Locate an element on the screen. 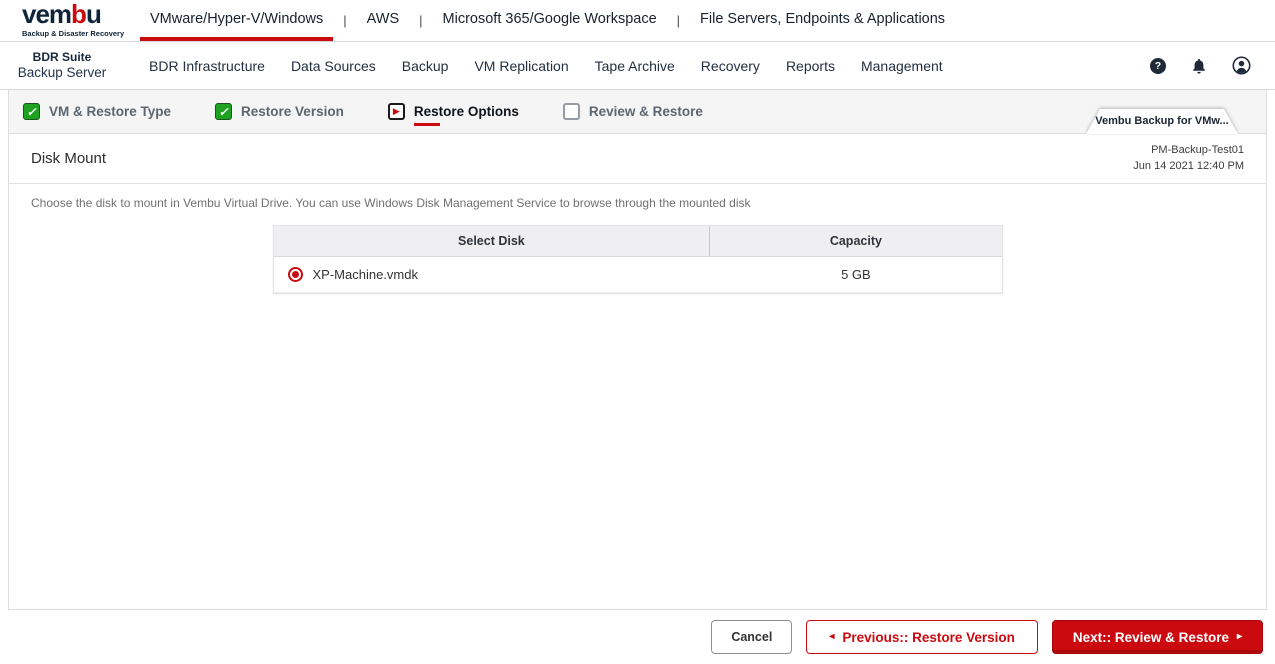 This screenshot has height=664, width=1275. table-header-row: Select Disk Capacity is located at coordinates (637, 241).